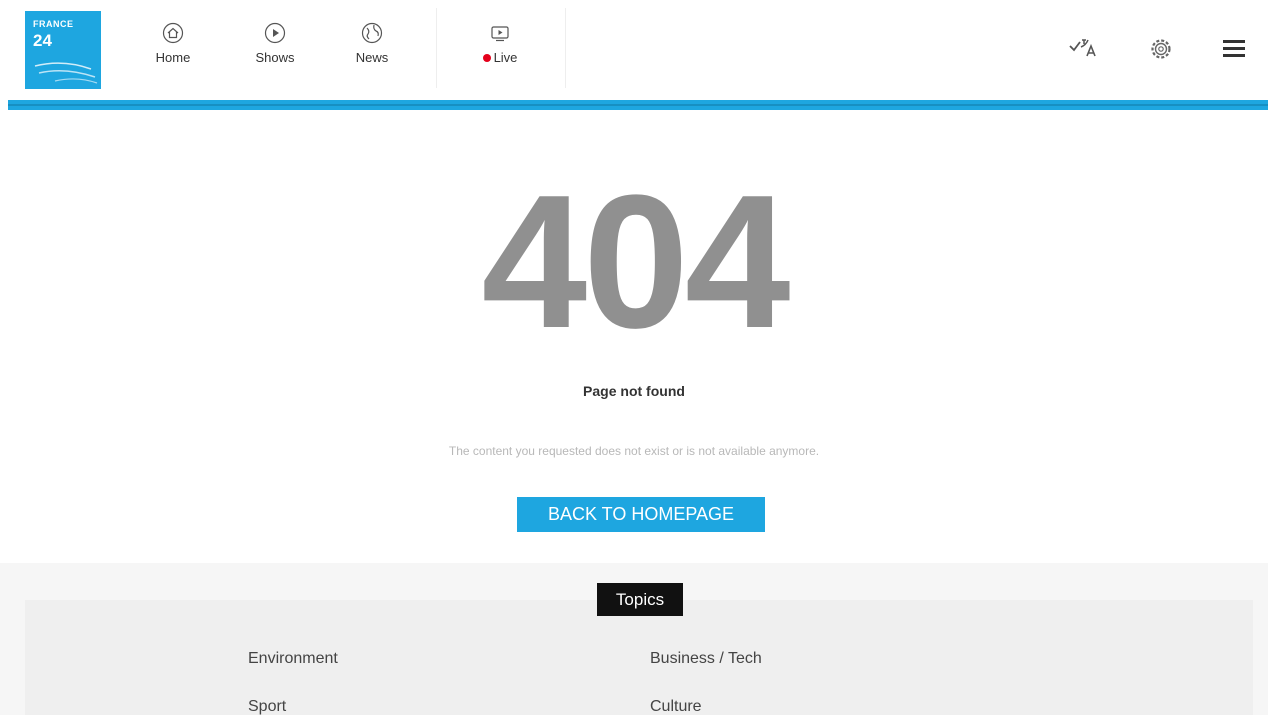  I want to click on topic-link-business-tech: Business / Tech, so click(706, 659).